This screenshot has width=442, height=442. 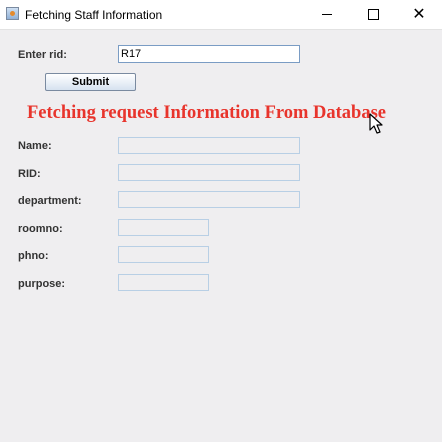 What do you see at coordinates (42, 284) in the screenshot?
I see `purpose-label: purpose:` at bounding box center [42, 284].